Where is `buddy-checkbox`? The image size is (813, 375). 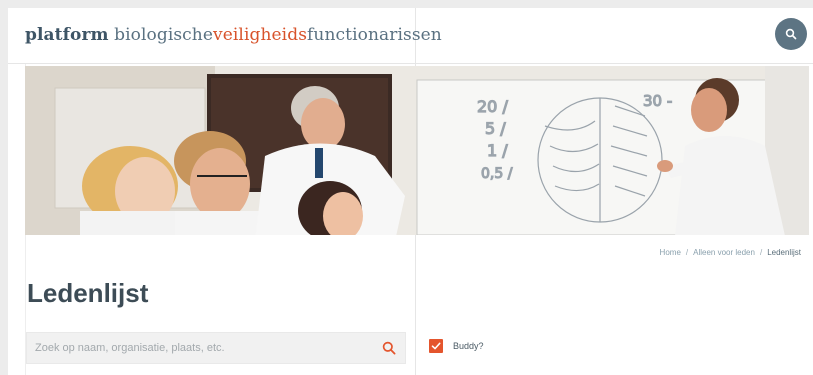 buddy-checkbox is located at coordinates (436, 346).